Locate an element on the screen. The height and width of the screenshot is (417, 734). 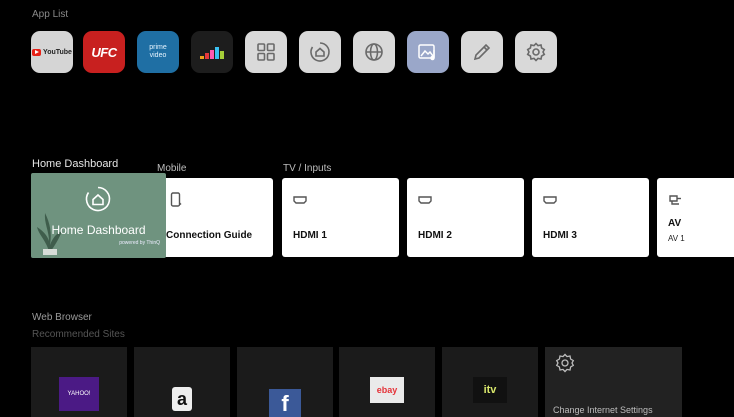
home-dashboard-icon is located at coordinates (320, 52).